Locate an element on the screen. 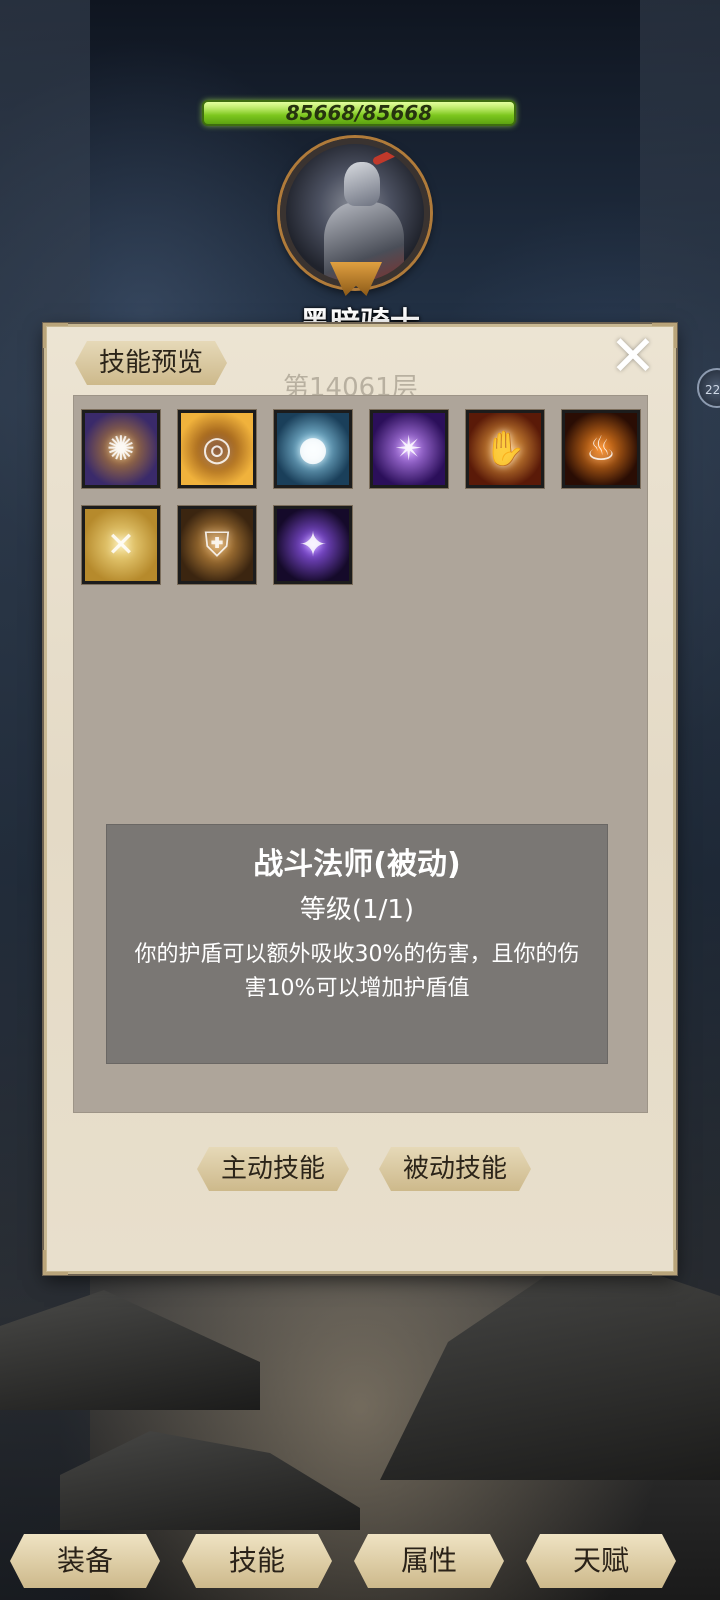 Image resolution: width=720 pixels, height=1600 pixels. purple-rune-circle-icon: ✴ is located at coordinates (409, 449).